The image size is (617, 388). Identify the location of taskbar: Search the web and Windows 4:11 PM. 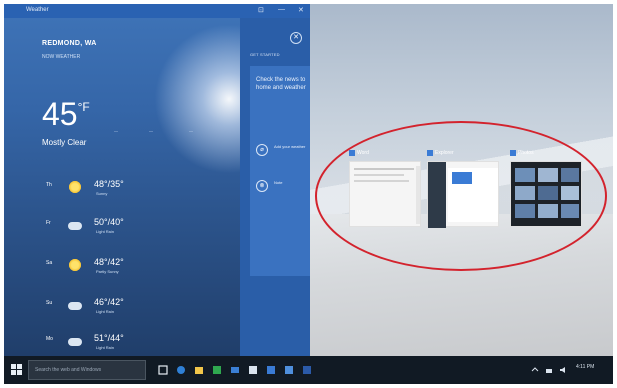
(308, 370).